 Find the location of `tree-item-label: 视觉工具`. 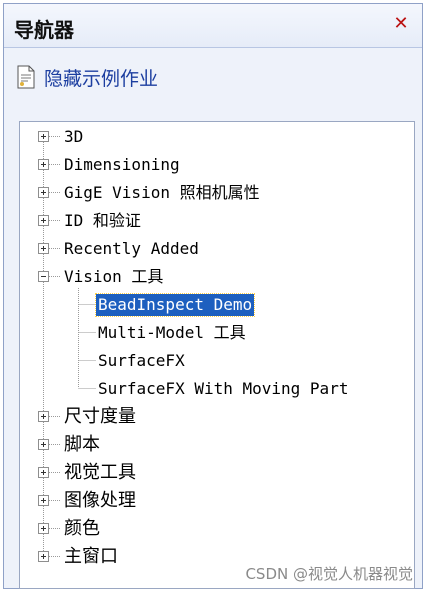

tree-item-label: 视觉工具 is located at coordinates (100, 473).